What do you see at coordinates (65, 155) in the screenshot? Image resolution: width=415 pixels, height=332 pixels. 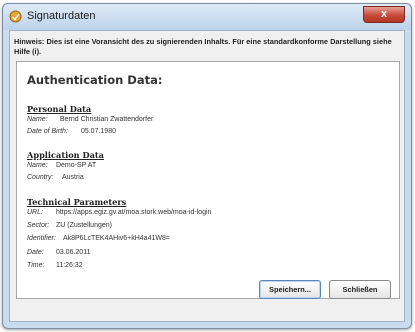 I see `application-data-title: Application Data` at bounding box center [65, 155].